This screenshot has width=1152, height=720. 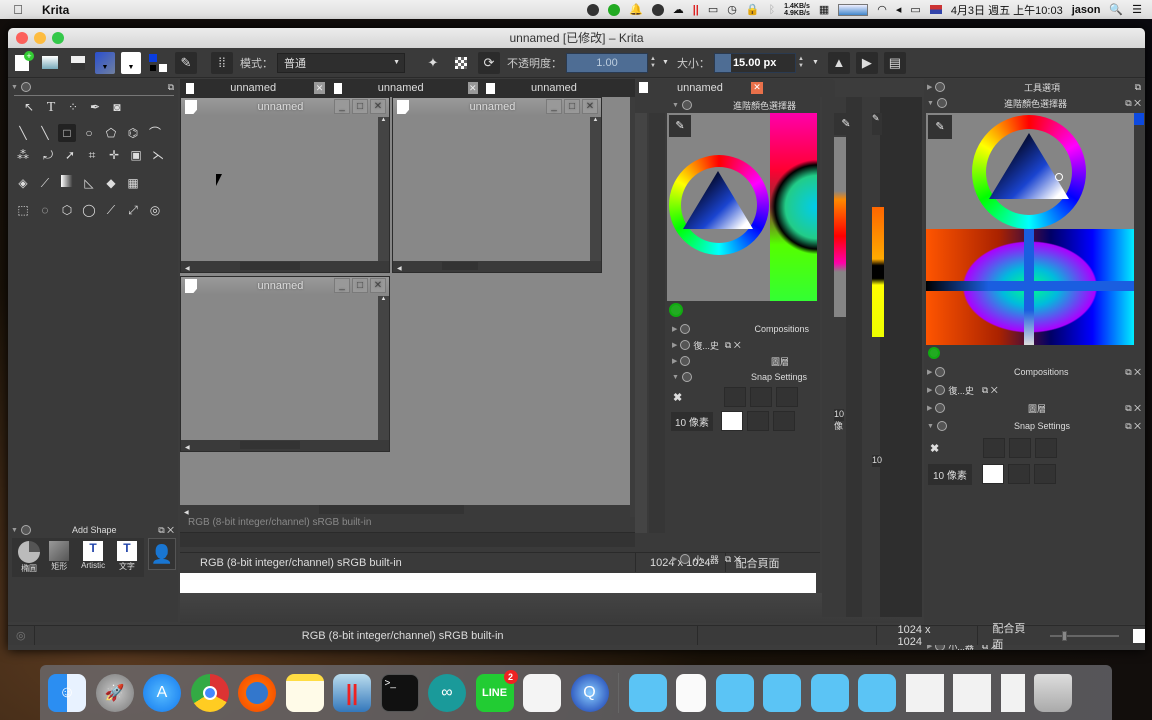 I want to click on advanced-color-selector: ✎, so click(x=742, y=207).